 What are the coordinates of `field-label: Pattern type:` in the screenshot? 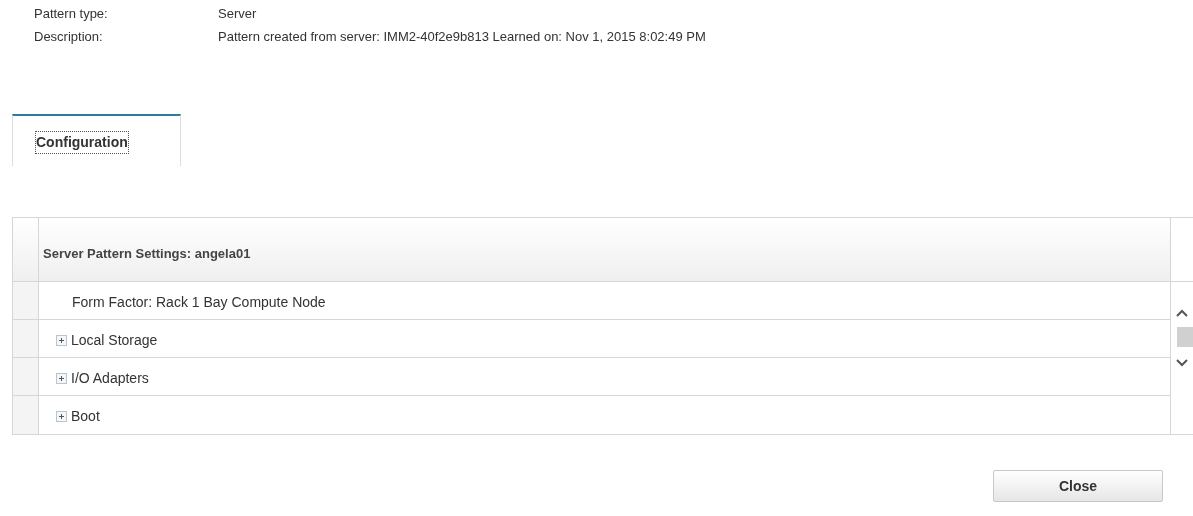 It's located at (71, 14).